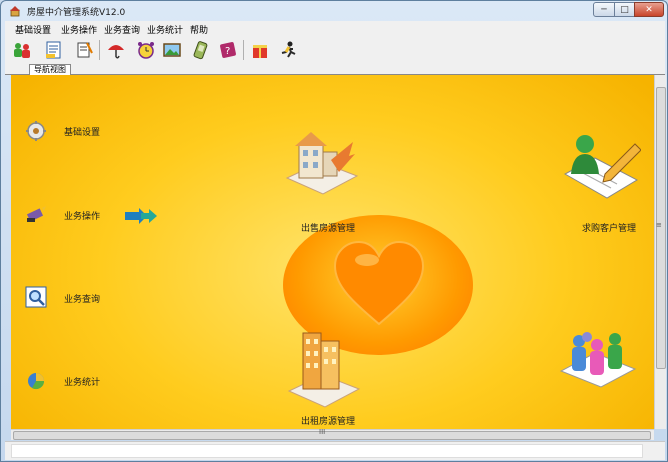 This screenshot has height=462, width=668. What do you see at coordinates (122, 29) in the screenshot?
I see `menu-business-query: 业务查询` at bounding box center [122, 29].